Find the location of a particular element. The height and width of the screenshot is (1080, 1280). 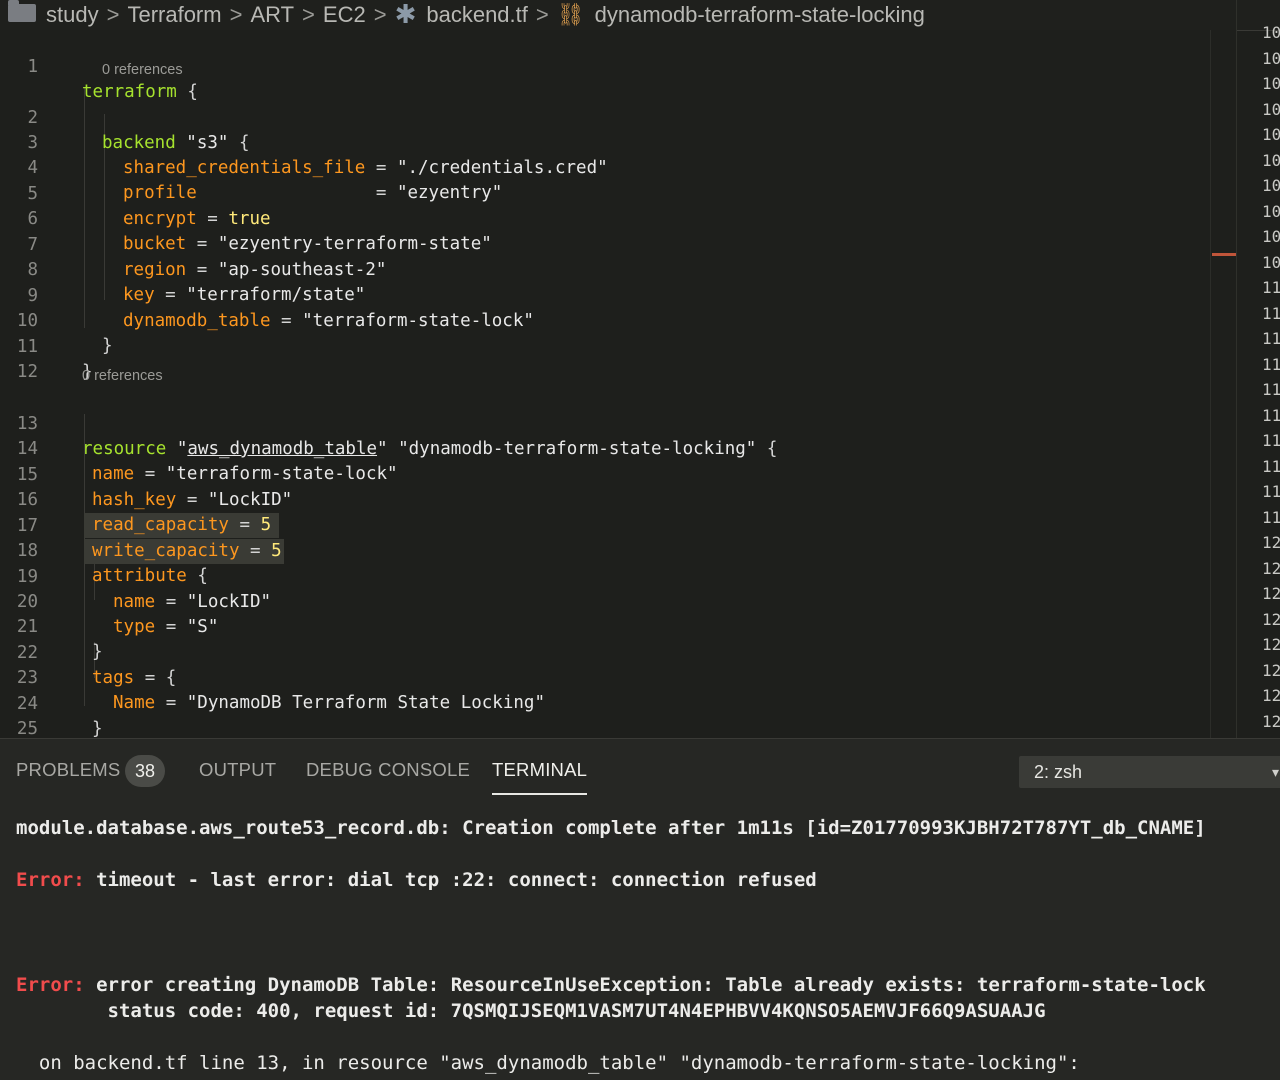

editor-scrollbar is located at coordinates (1223, 384).